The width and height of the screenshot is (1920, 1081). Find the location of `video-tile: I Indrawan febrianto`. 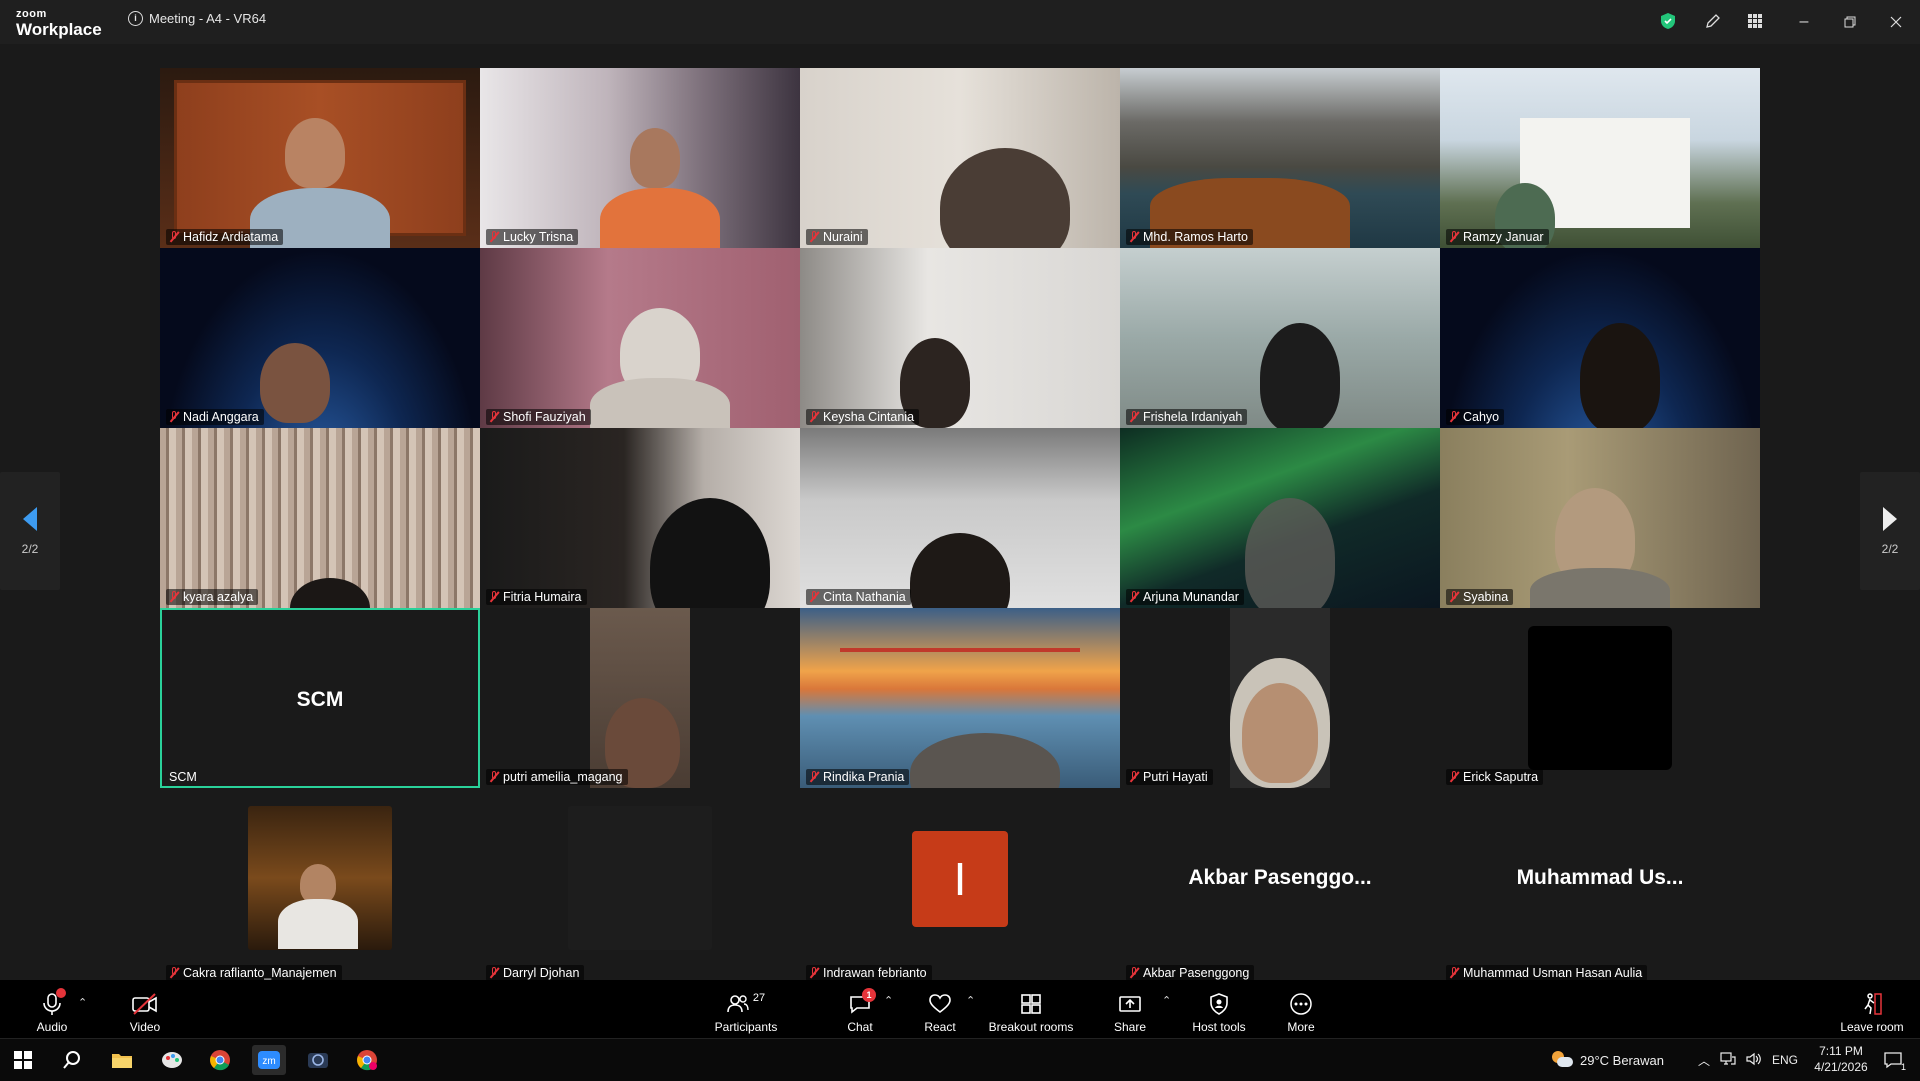

video-tile: I Indrawan febrianto is located at coordinates (960, 894).